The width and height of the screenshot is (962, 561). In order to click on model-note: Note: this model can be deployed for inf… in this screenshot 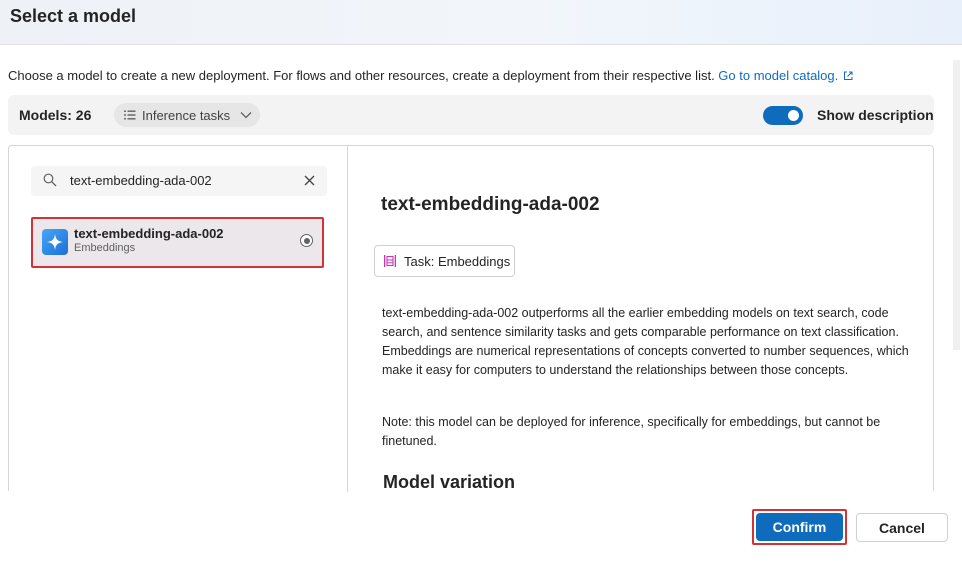, I will do `click(631, 431)`.